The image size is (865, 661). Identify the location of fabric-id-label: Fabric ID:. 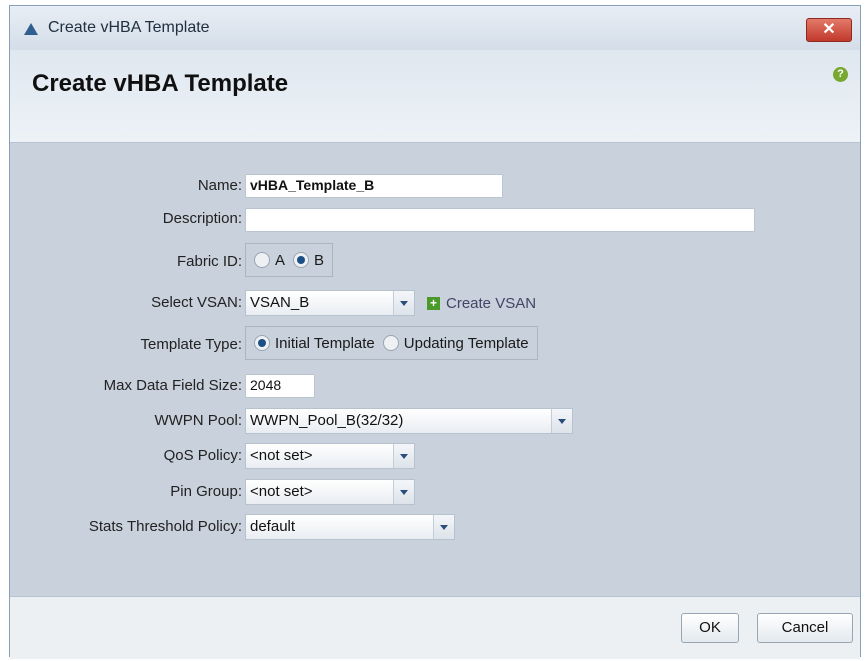
(209, 261).